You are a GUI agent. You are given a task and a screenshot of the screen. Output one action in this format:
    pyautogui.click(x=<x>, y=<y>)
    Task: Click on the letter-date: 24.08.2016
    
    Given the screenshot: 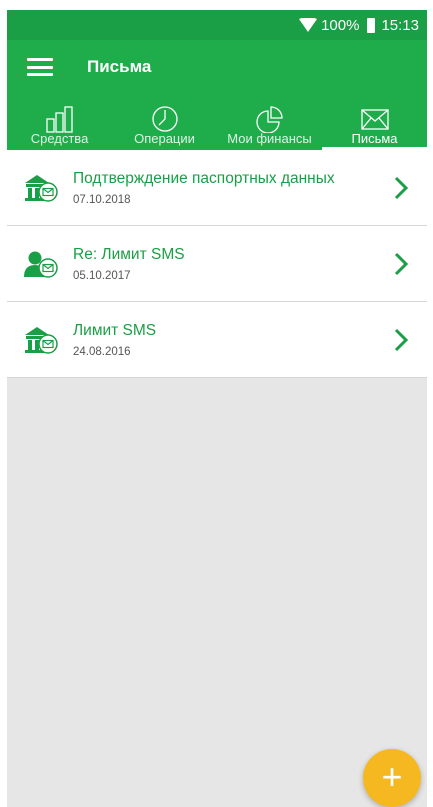 What is the action you would take?
    pyautogui.click(x=102, y=351)
    